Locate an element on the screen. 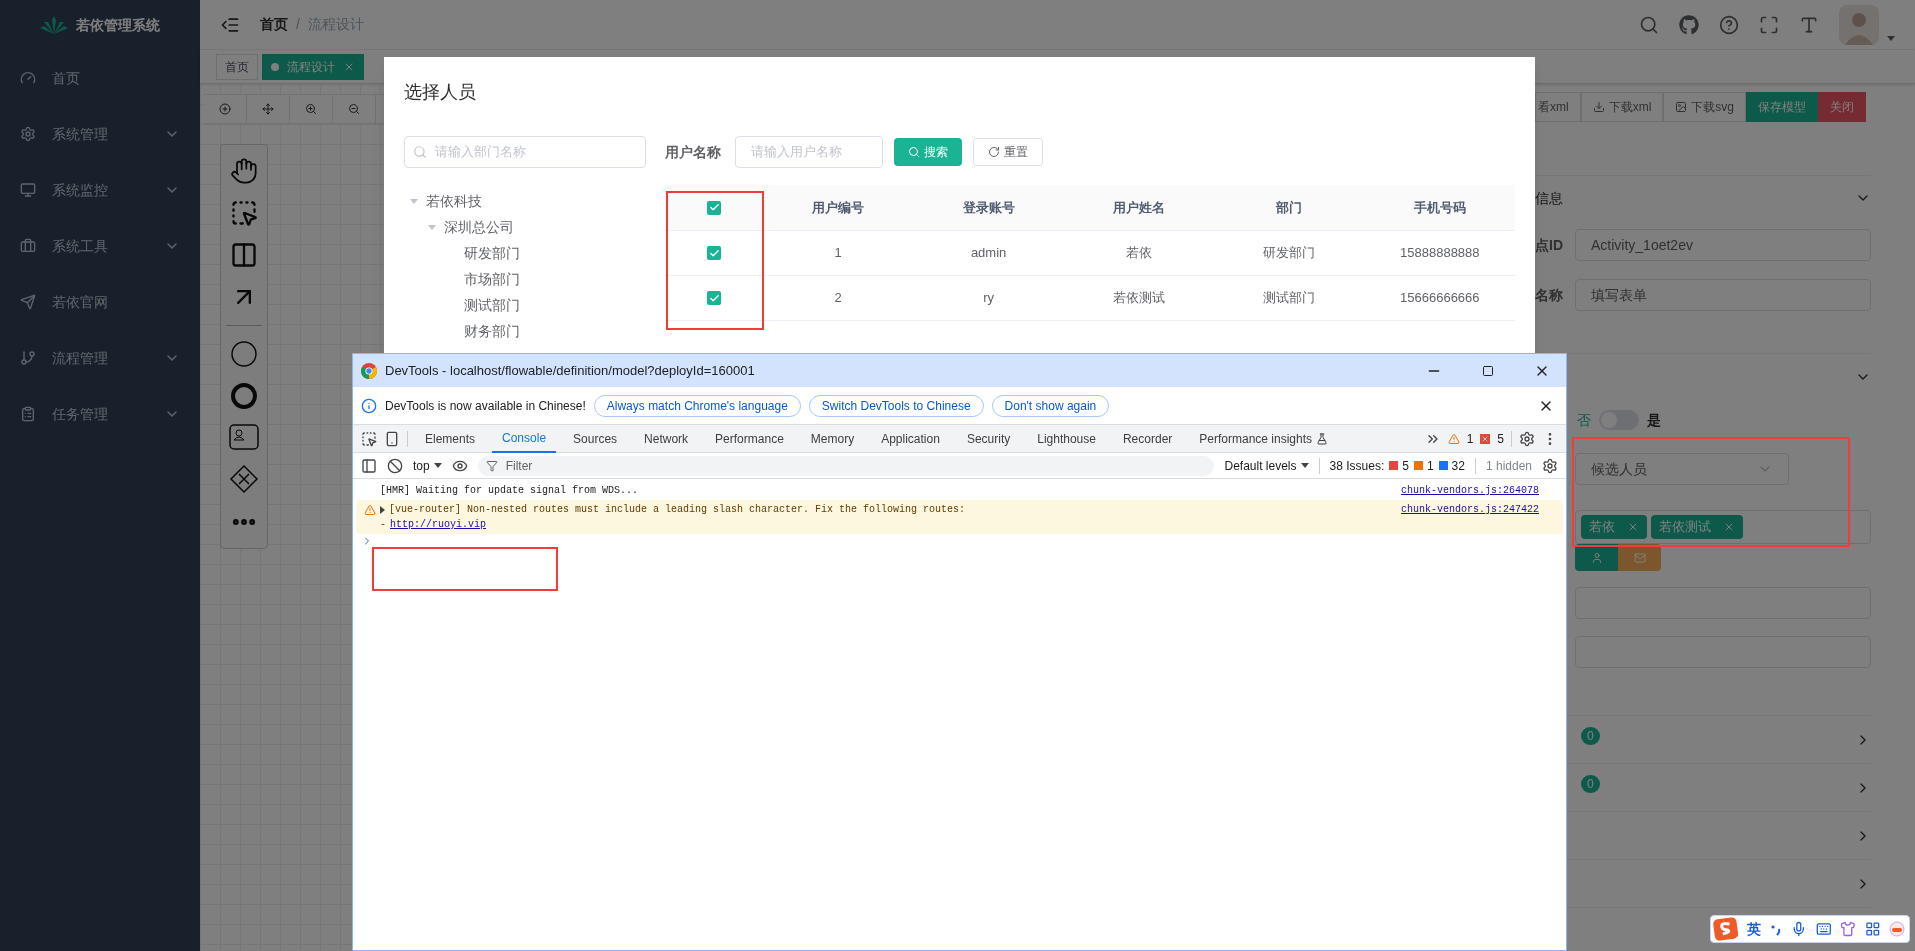 This screenshot has height=951, width=1915. briefcase-icon is located at coordinates (28, 246).